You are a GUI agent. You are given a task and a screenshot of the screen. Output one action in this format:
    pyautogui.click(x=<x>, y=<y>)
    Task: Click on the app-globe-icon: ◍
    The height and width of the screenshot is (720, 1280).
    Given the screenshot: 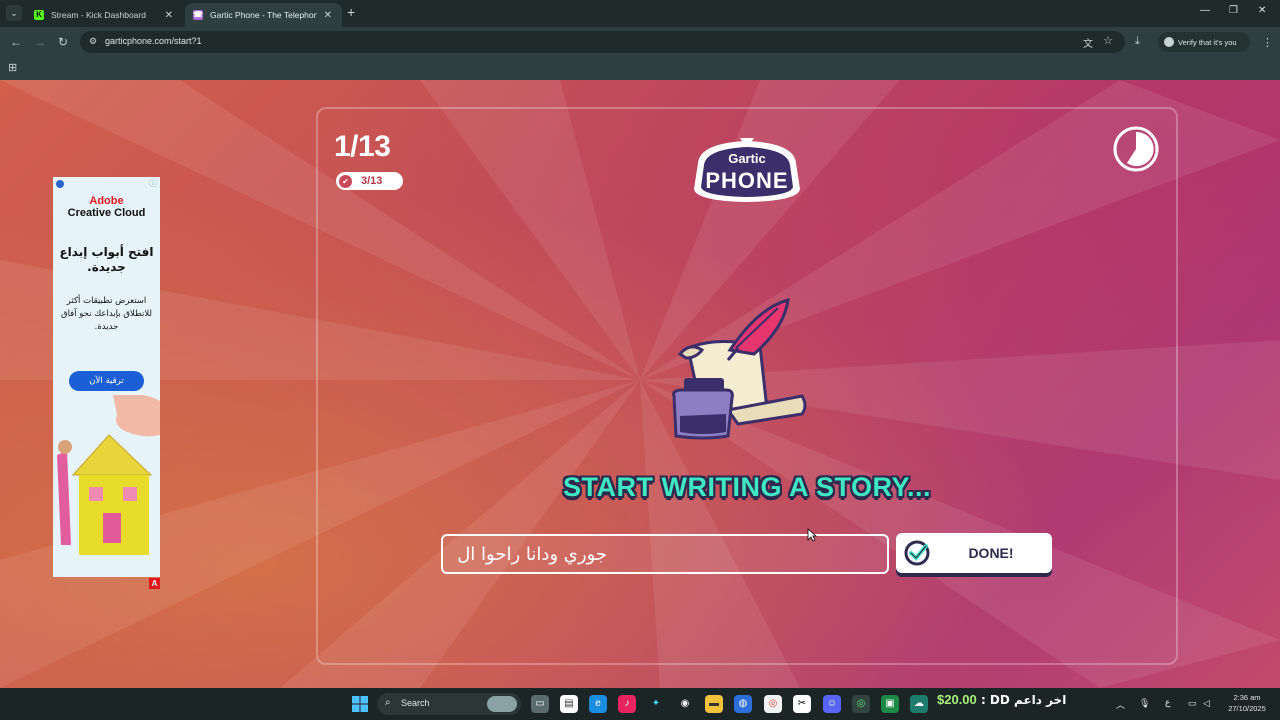 What is the action you would take?
    pyautogui.click(x=743, y=704)
    